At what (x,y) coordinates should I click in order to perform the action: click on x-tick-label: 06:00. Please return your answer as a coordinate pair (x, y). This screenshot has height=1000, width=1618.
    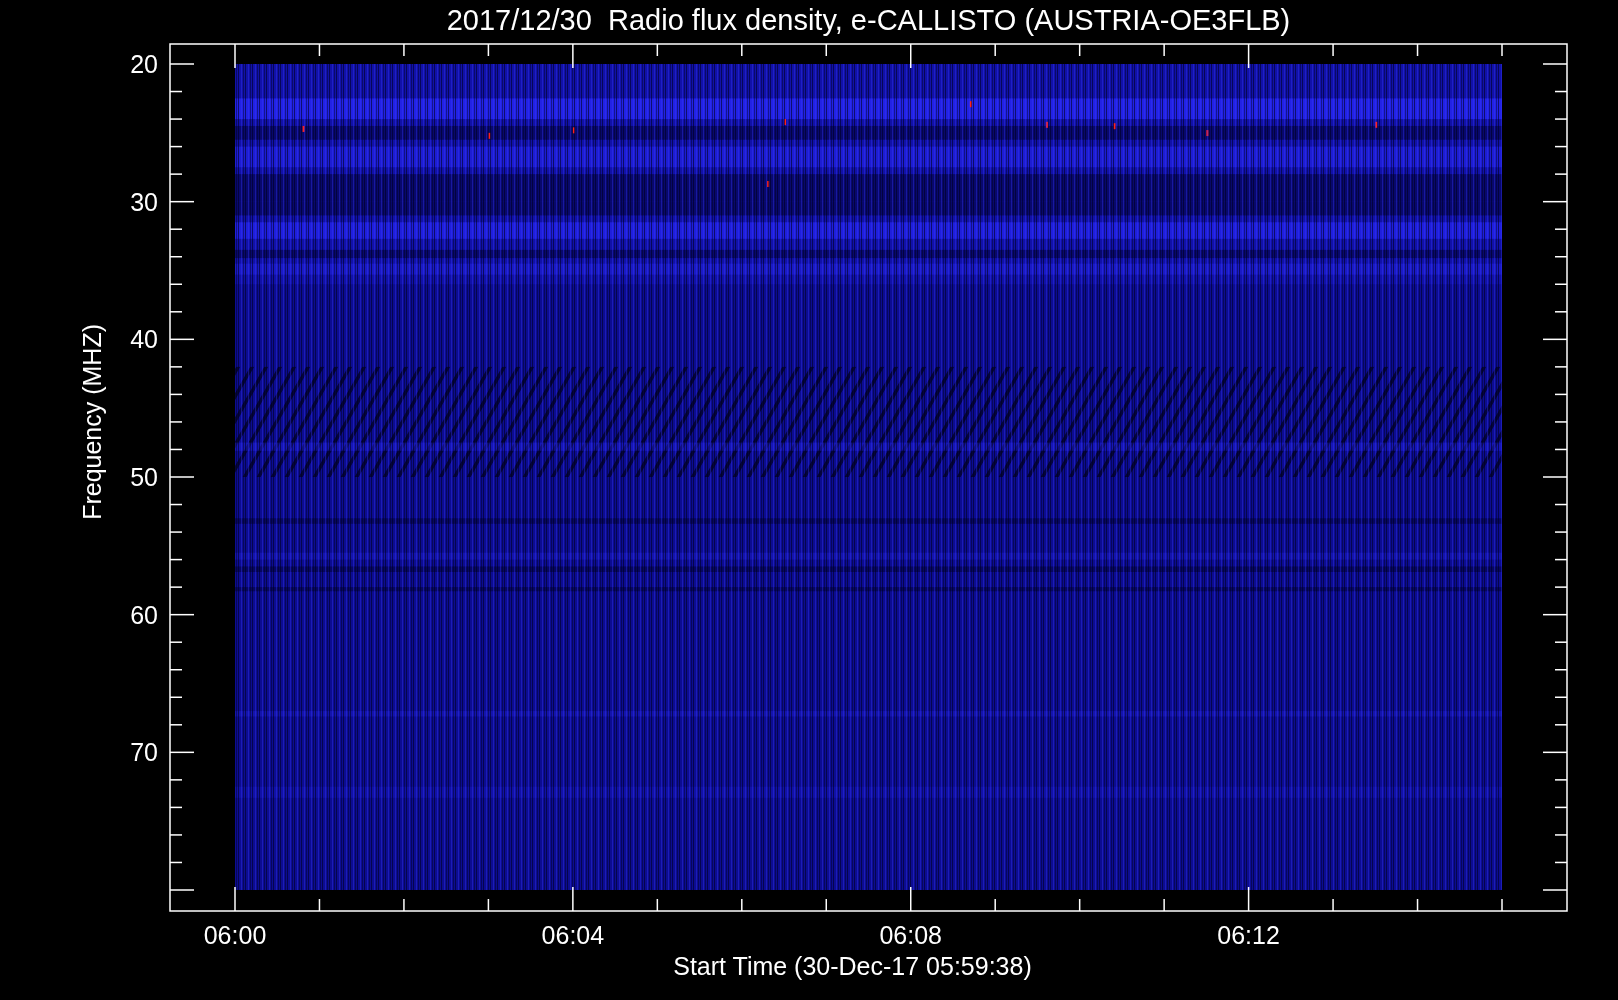
    Looking at the image, I should click on (235, 935).